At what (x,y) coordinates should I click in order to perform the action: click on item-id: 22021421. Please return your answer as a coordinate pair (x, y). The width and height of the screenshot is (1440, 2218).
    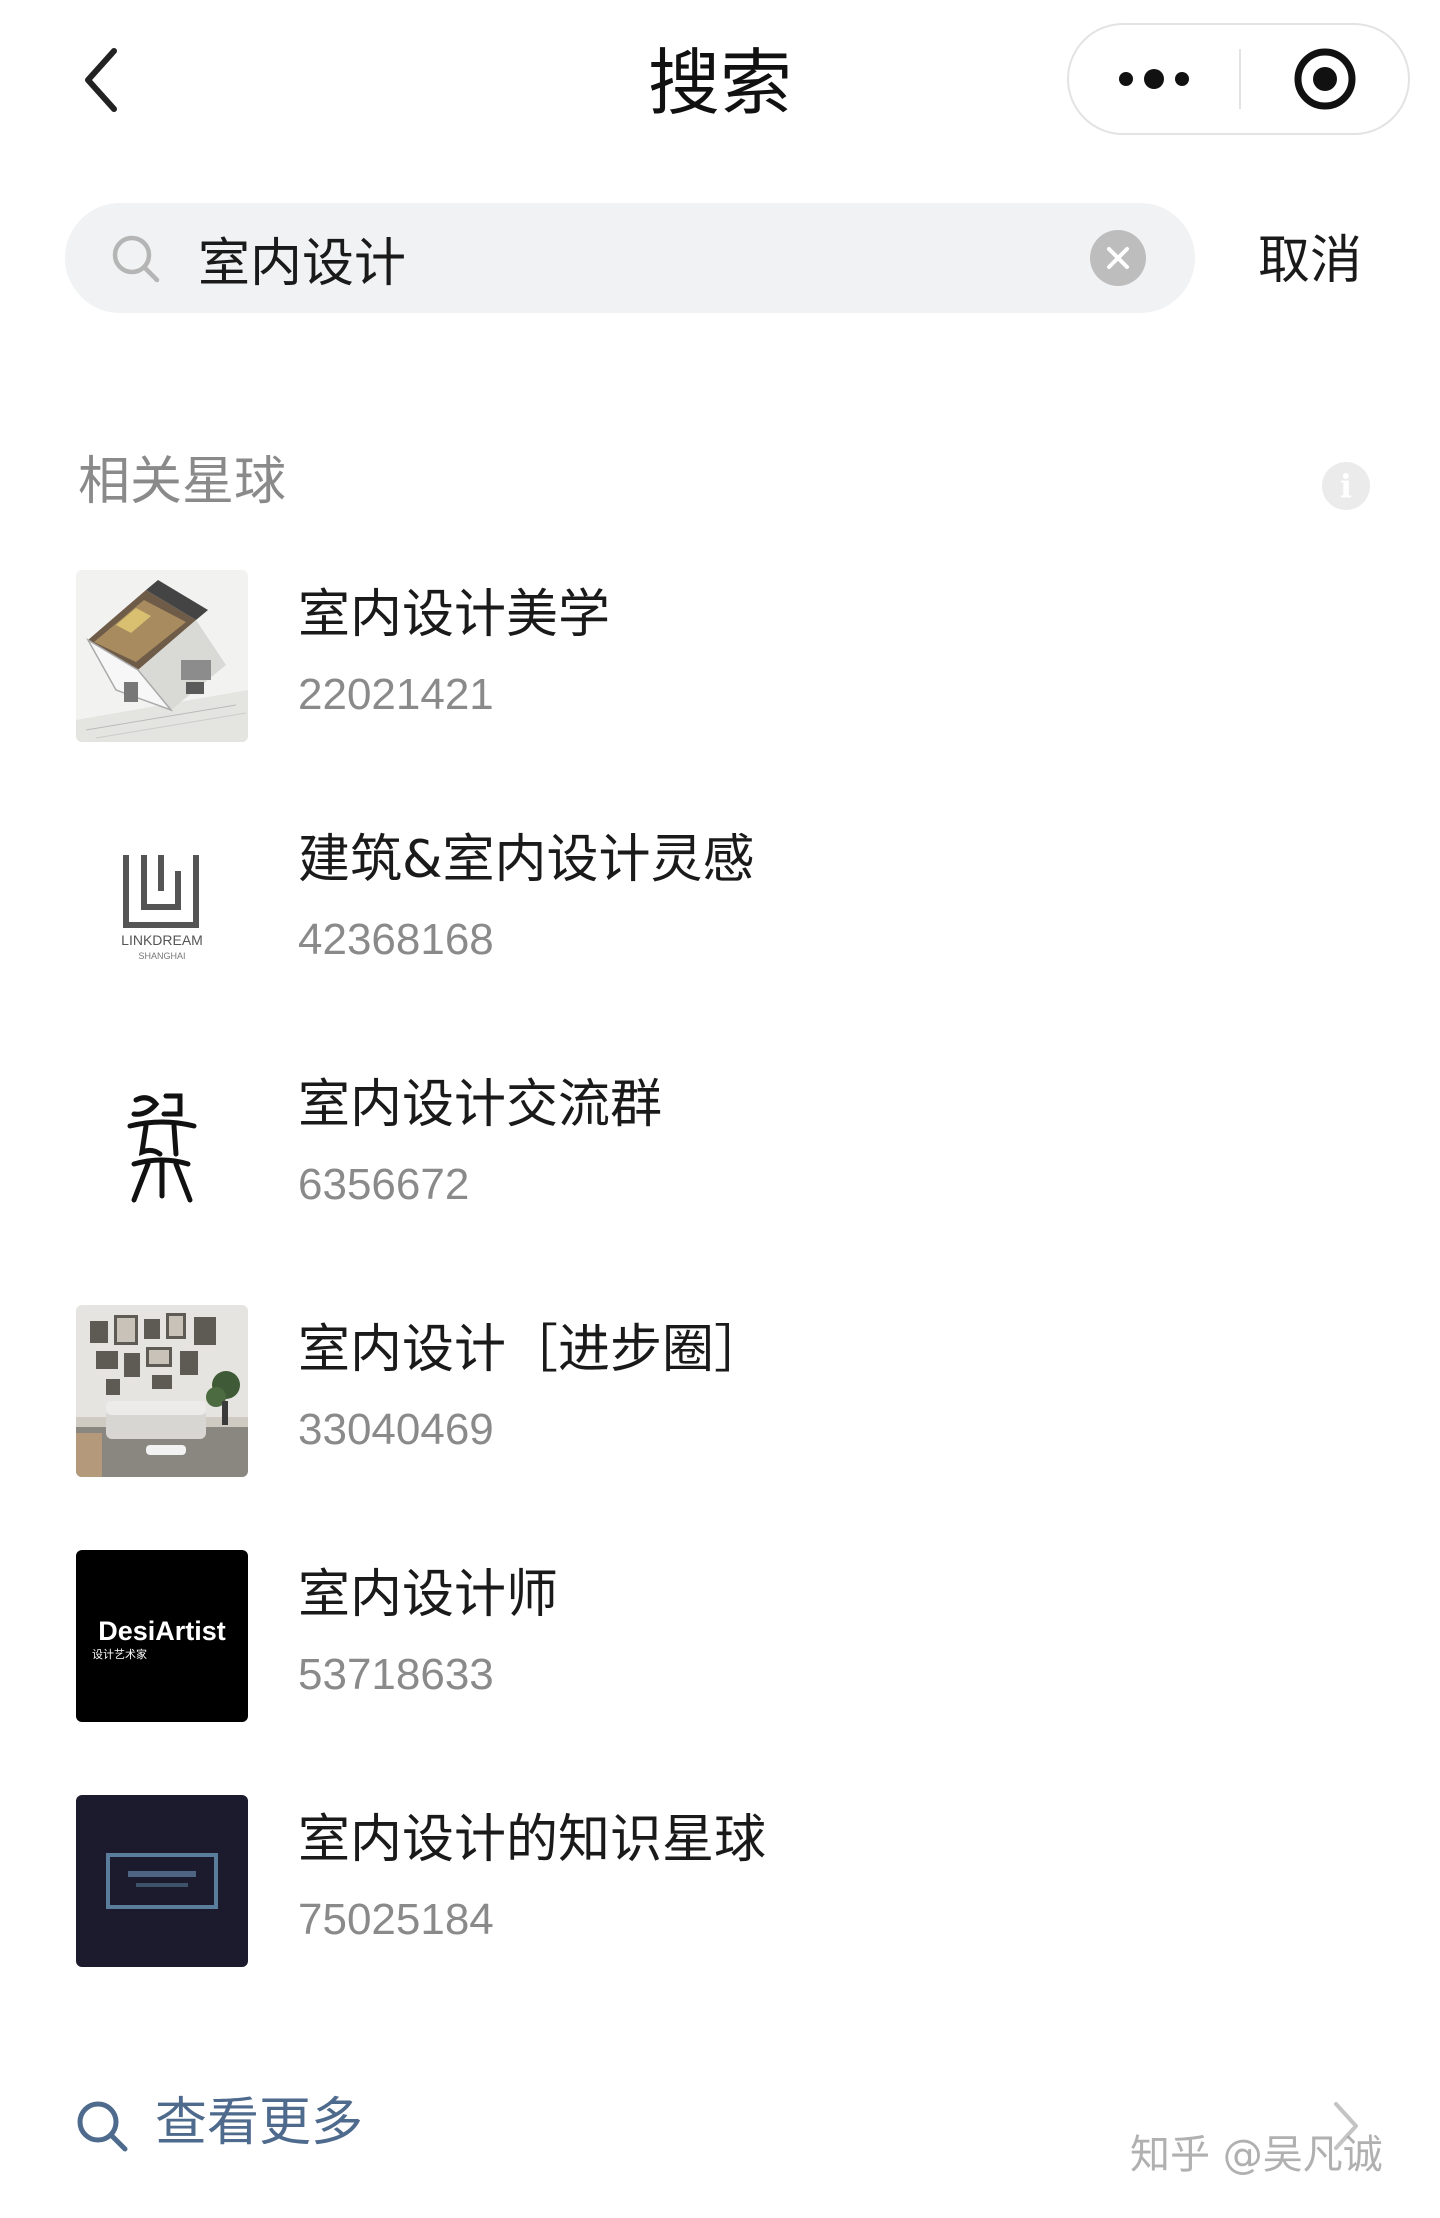
    Looking at the image, I should click on (396, 694).